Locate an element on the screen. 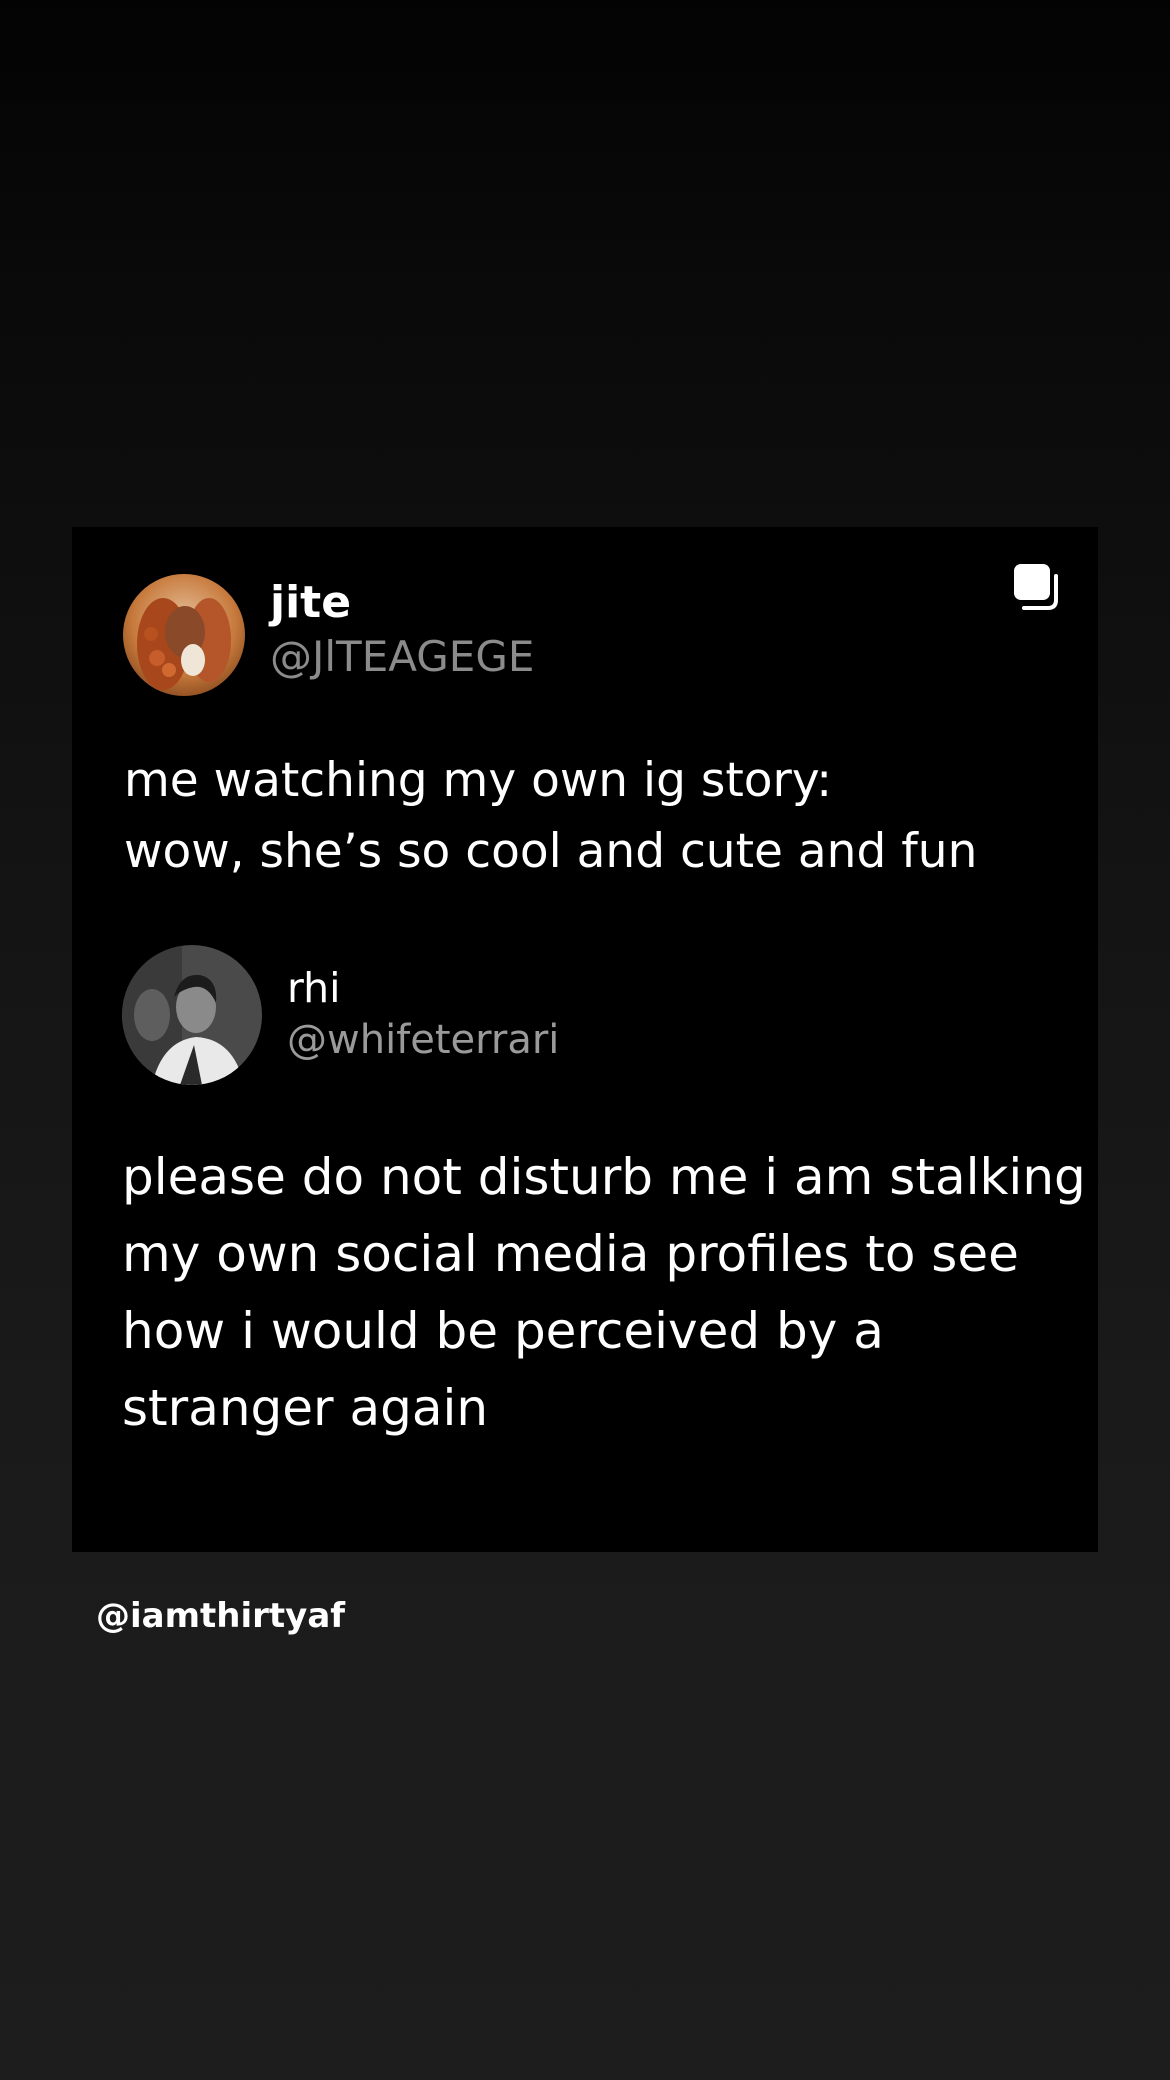 The width and height of the screenshot is (1170, 2080). tweet-text-line: me watching my own ig story: is located at coordinates (478, 780).